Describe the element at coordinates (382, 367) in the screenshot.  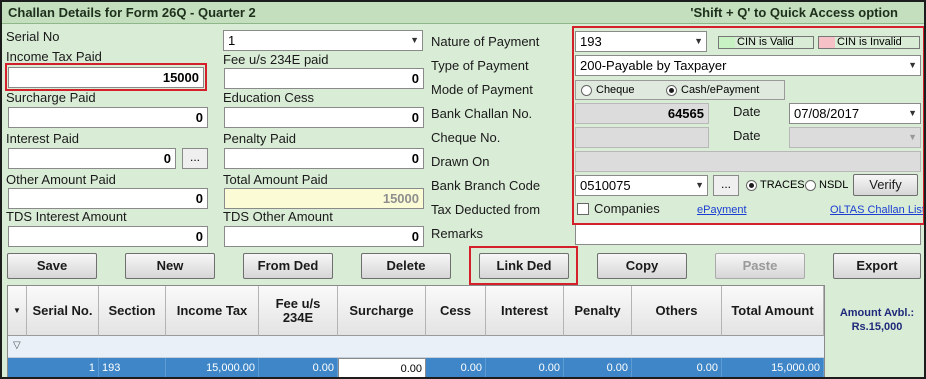
I see `cell-surcharge: 0.00` at that location.